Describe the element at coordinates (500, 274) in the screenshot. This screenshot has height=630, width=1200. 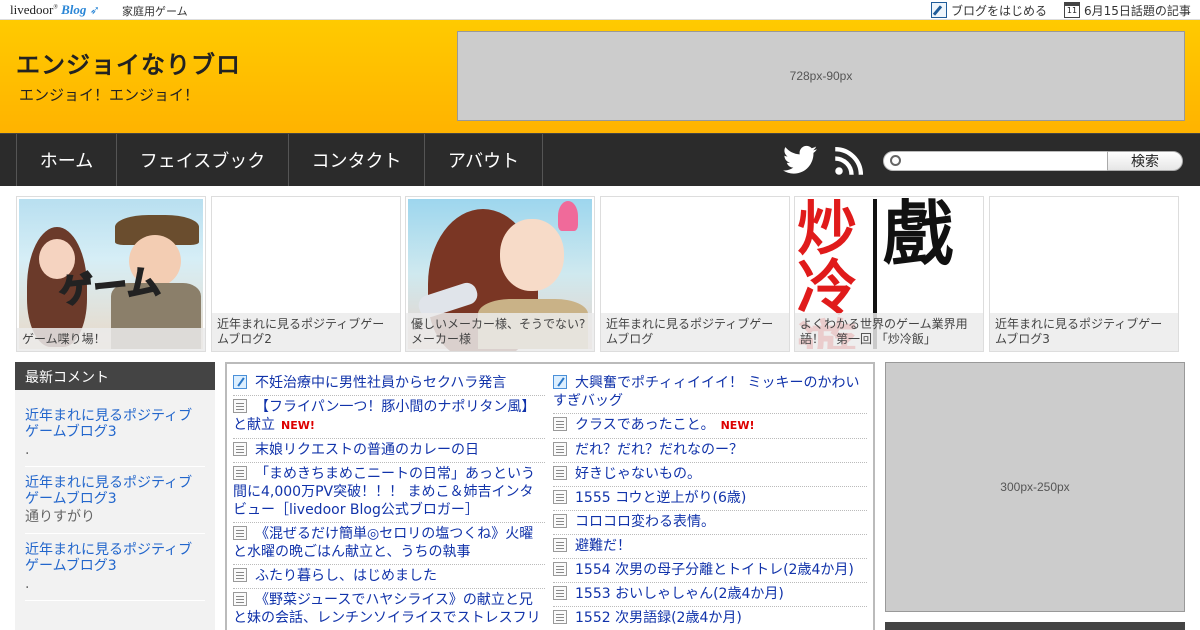
I see `featured-thumb-3: 優しいメーカー様、そうでない?メーカー様` at that location.